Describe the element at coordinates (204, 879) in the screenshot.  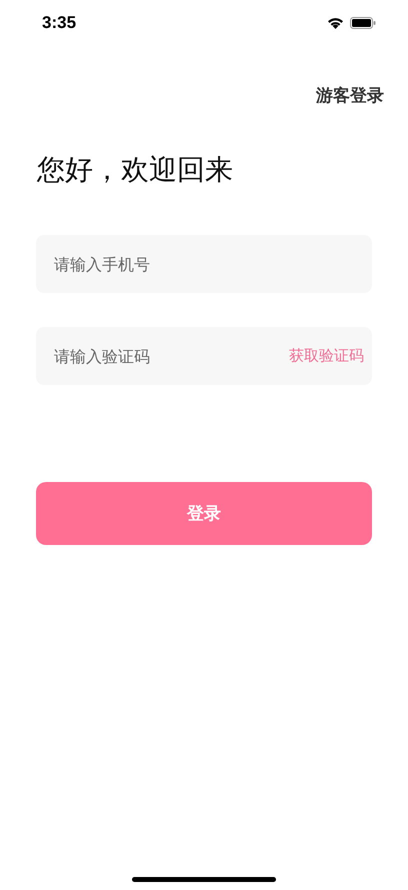
I see `home-indicator` at that location.